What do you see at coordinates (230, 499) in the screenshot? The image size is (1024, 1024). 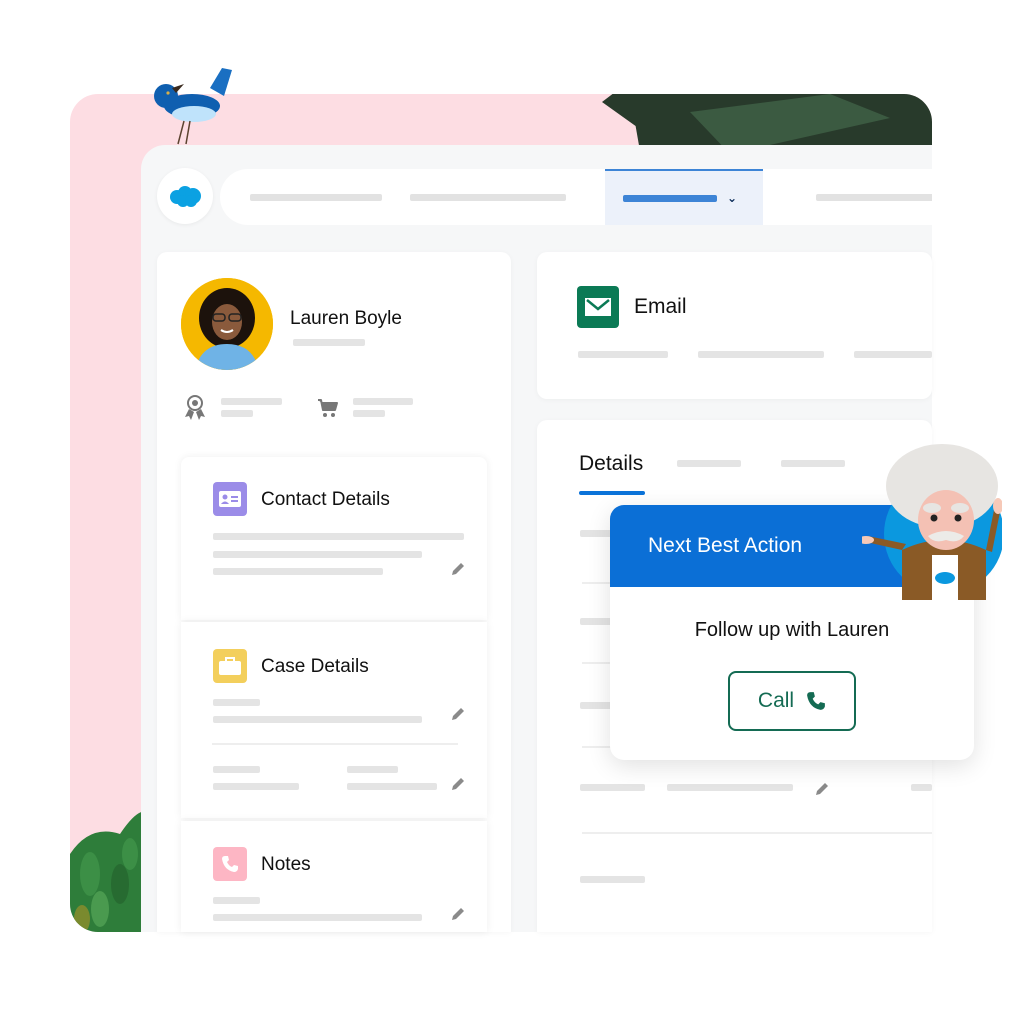 I see `contact-card-icon` at bounding box center [230, 499].